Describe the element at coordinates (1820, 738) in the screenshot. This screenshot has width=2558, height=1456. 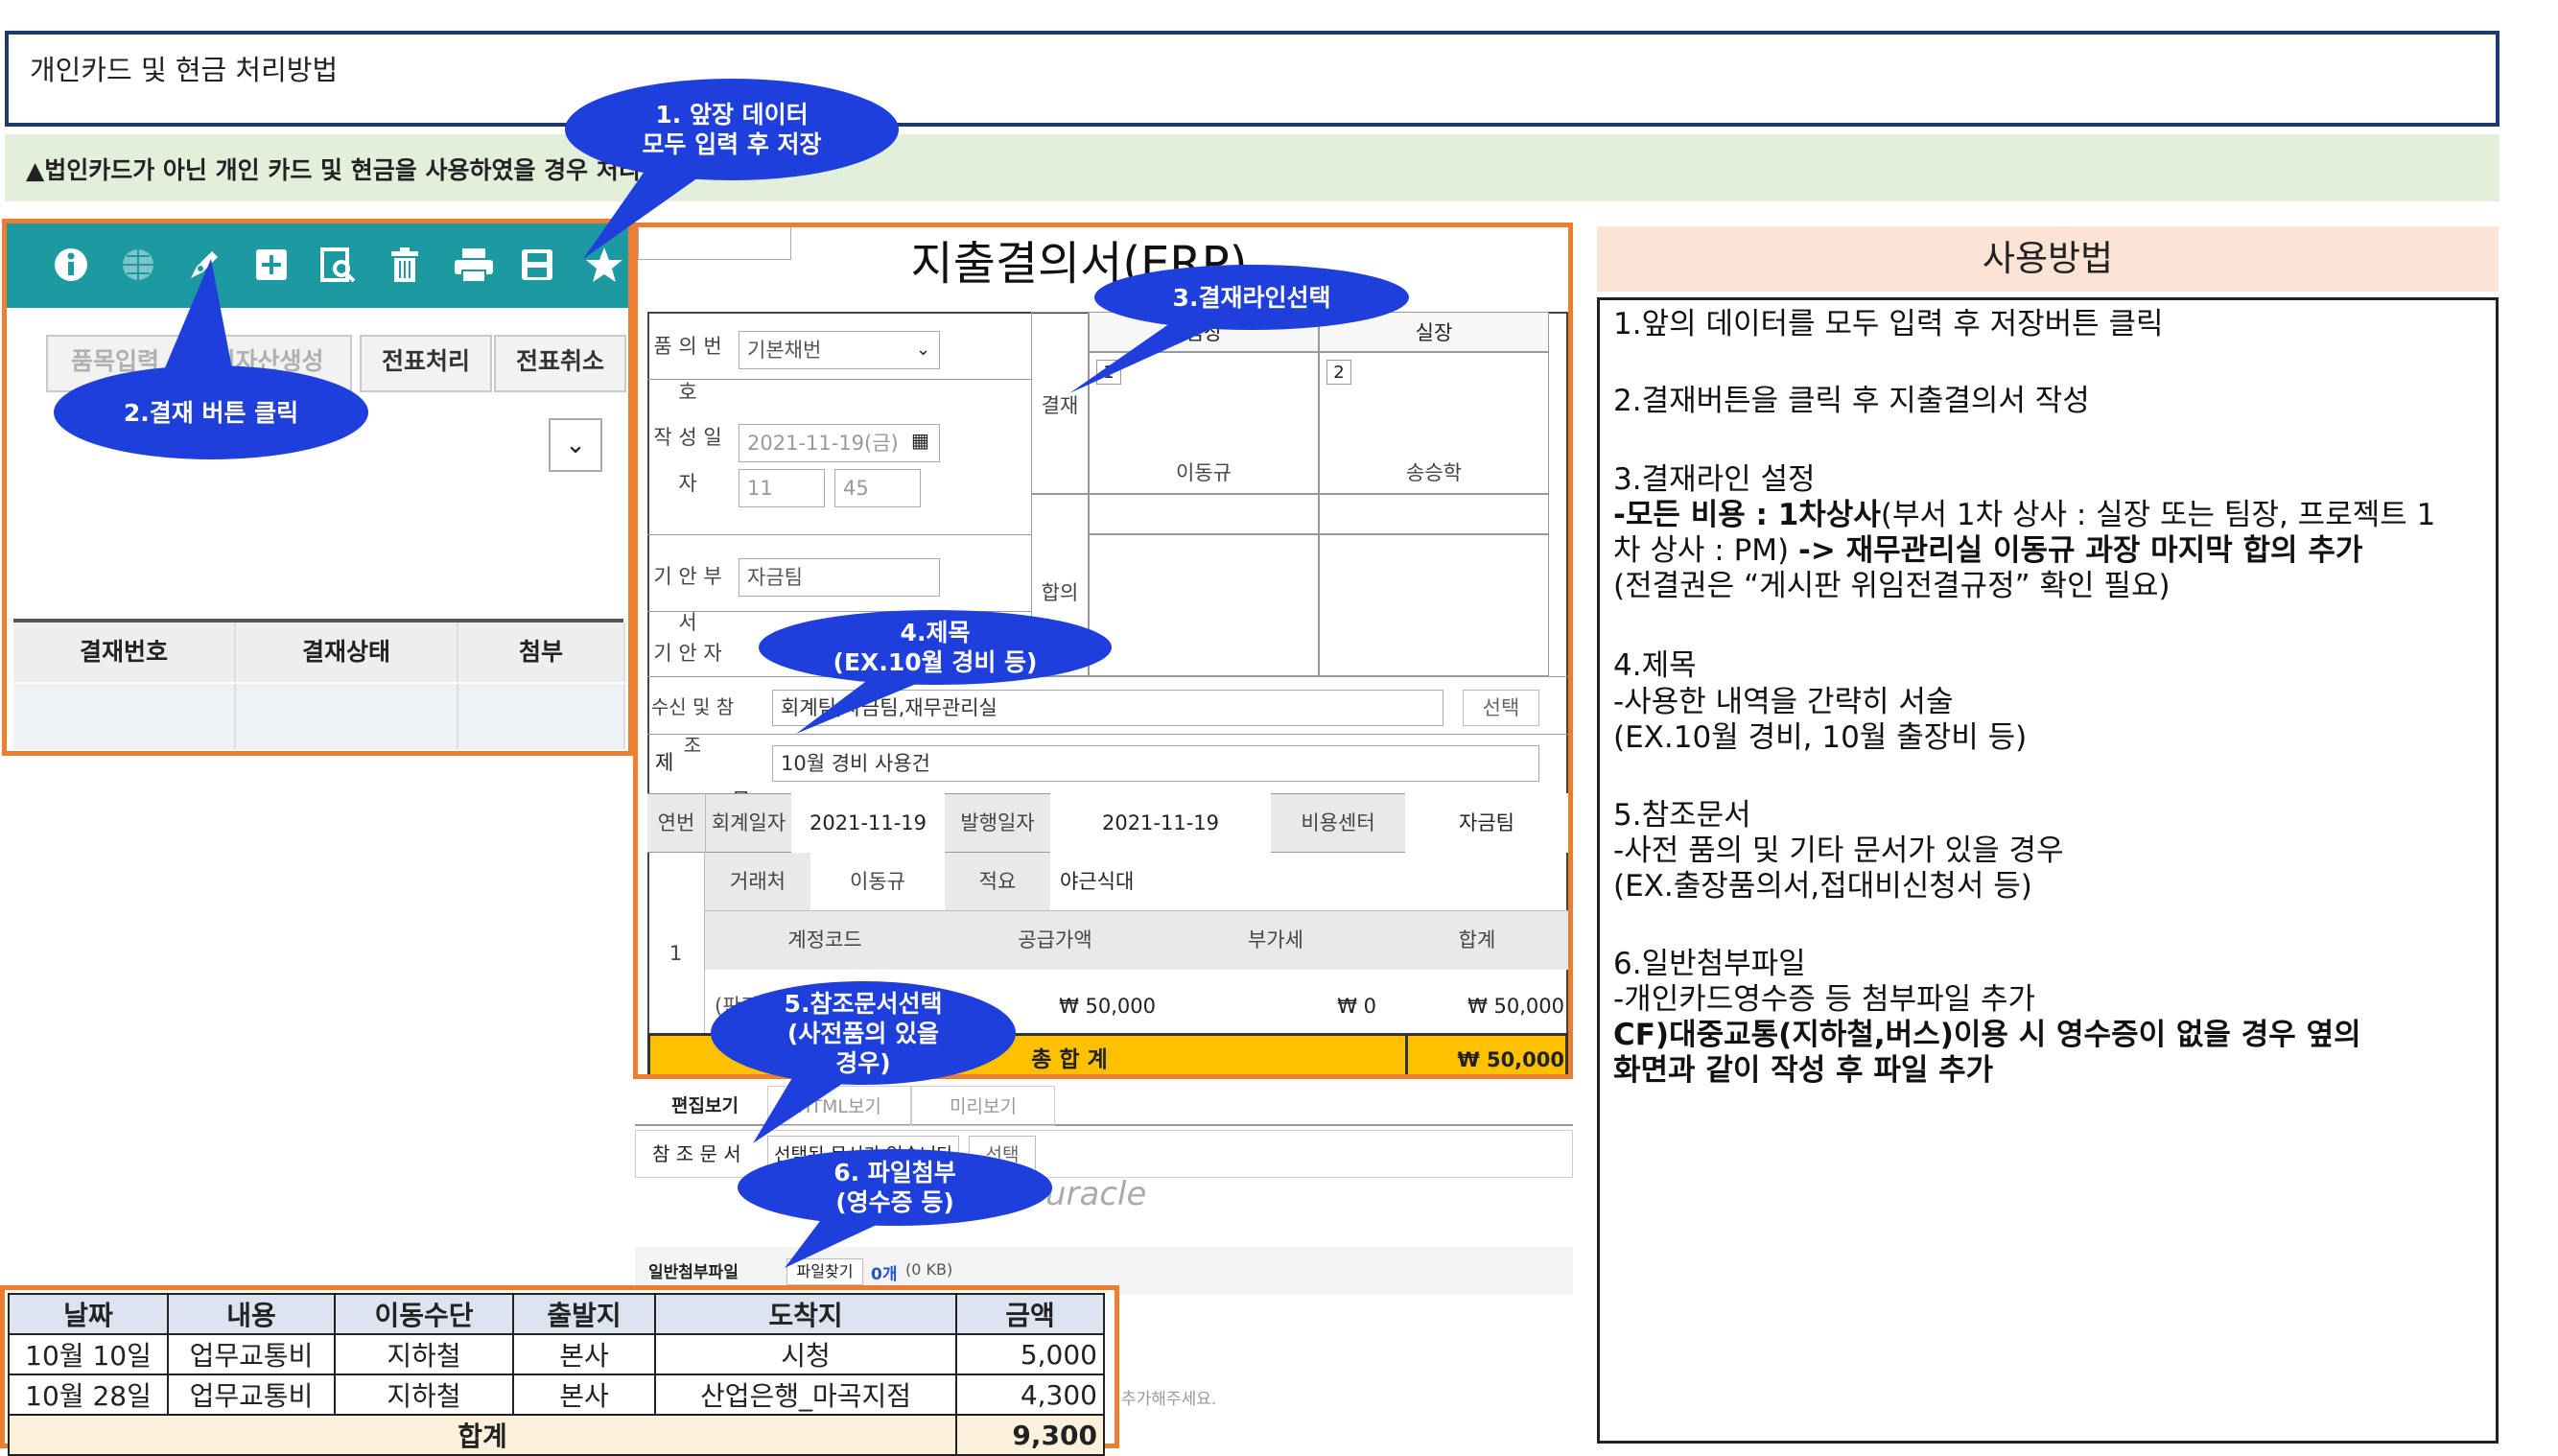
I see `usage-step4-line2: (EX.10월 경비, 10월 출장비 등)` at that location.